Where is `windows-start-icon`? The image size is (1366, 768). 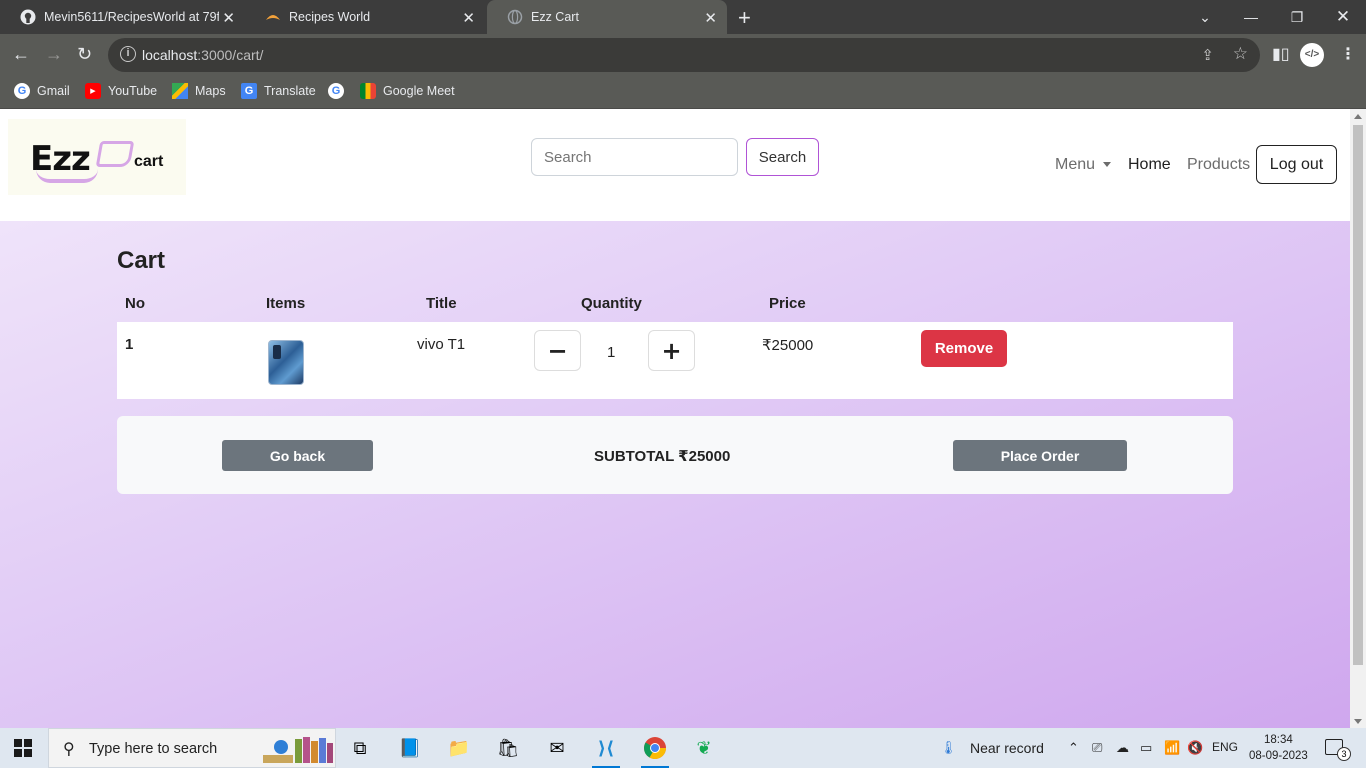
windows-start-icon is located at coordinates (23, 748).